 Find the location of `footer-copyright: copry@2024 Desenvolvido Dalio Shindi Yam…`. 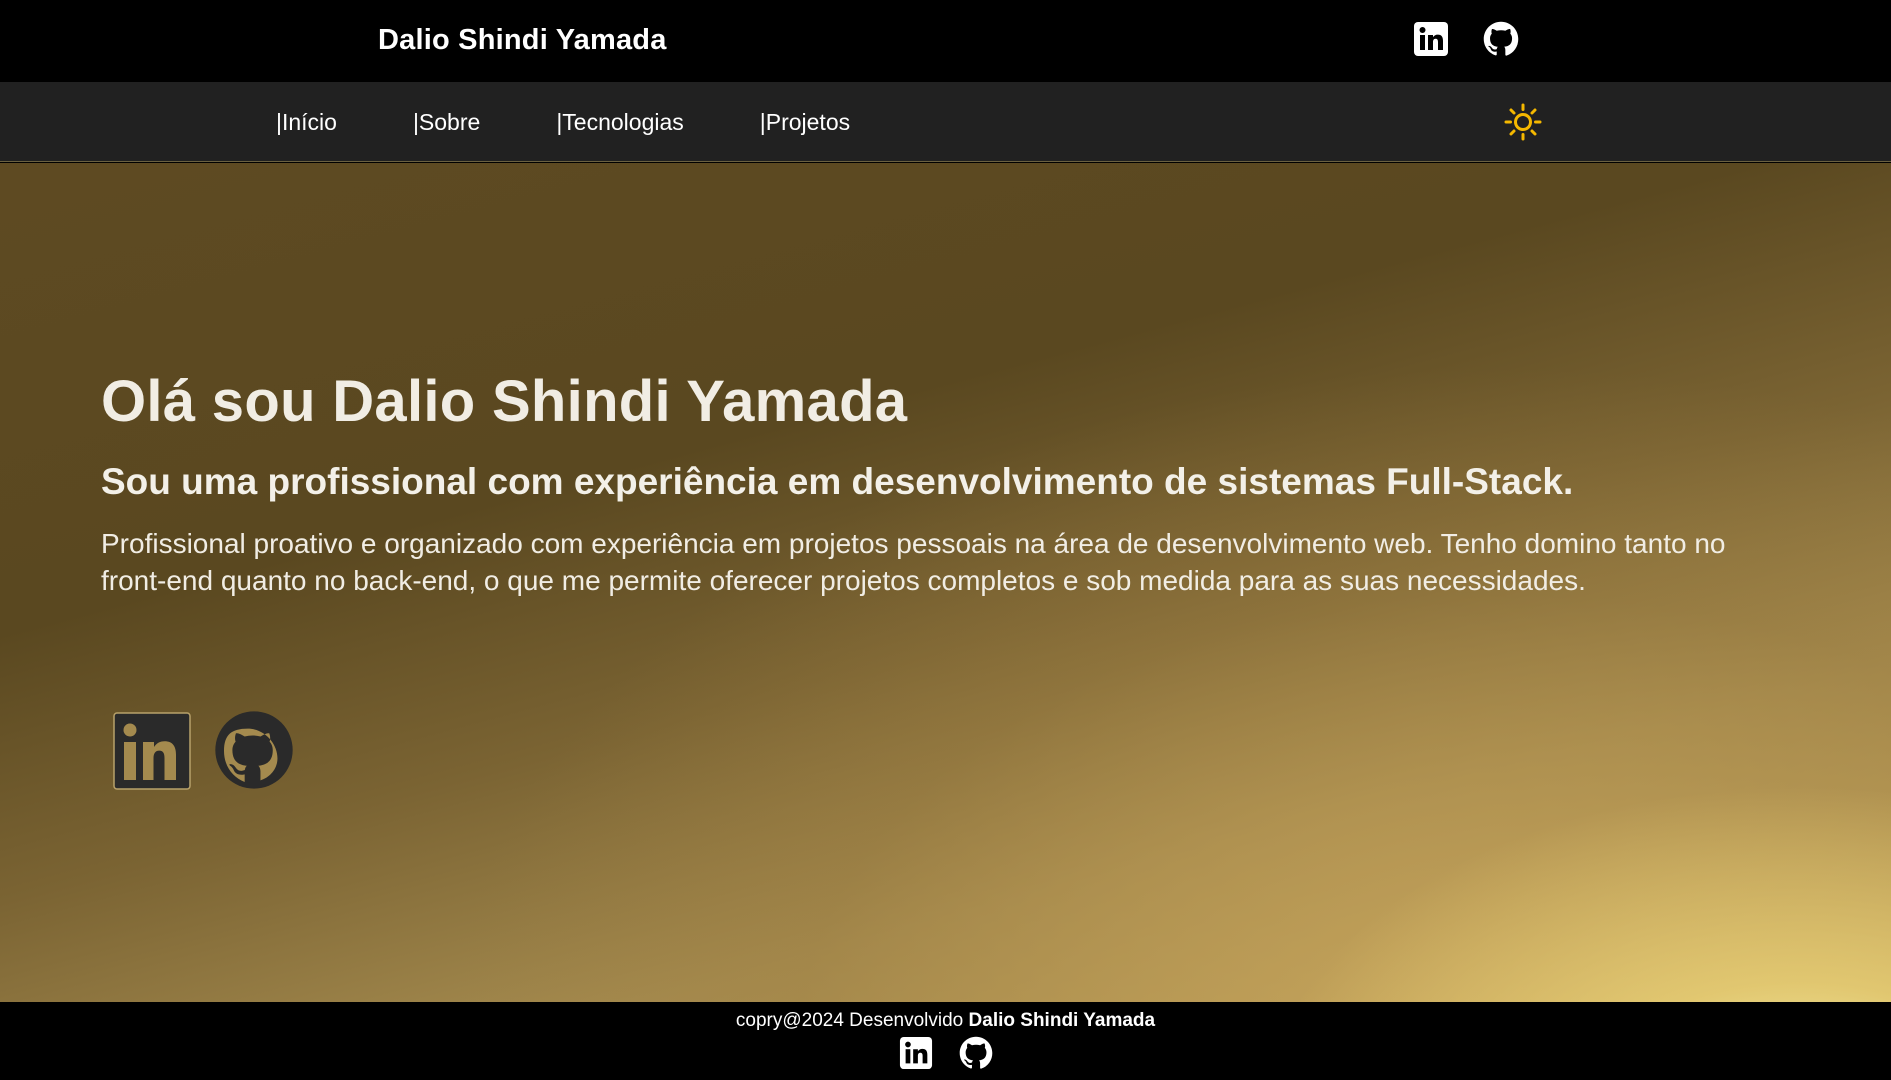

footer-copyright: copry@2024 Desenvolvido Dalio Shindi Yam… is located at coordinates (945, 1021).